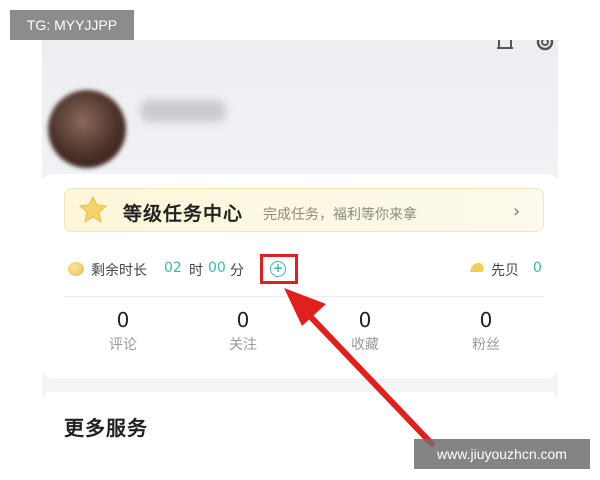  I want to click on watermark-bottom: www.jiuyouzhcn.com, so click(502, 454).